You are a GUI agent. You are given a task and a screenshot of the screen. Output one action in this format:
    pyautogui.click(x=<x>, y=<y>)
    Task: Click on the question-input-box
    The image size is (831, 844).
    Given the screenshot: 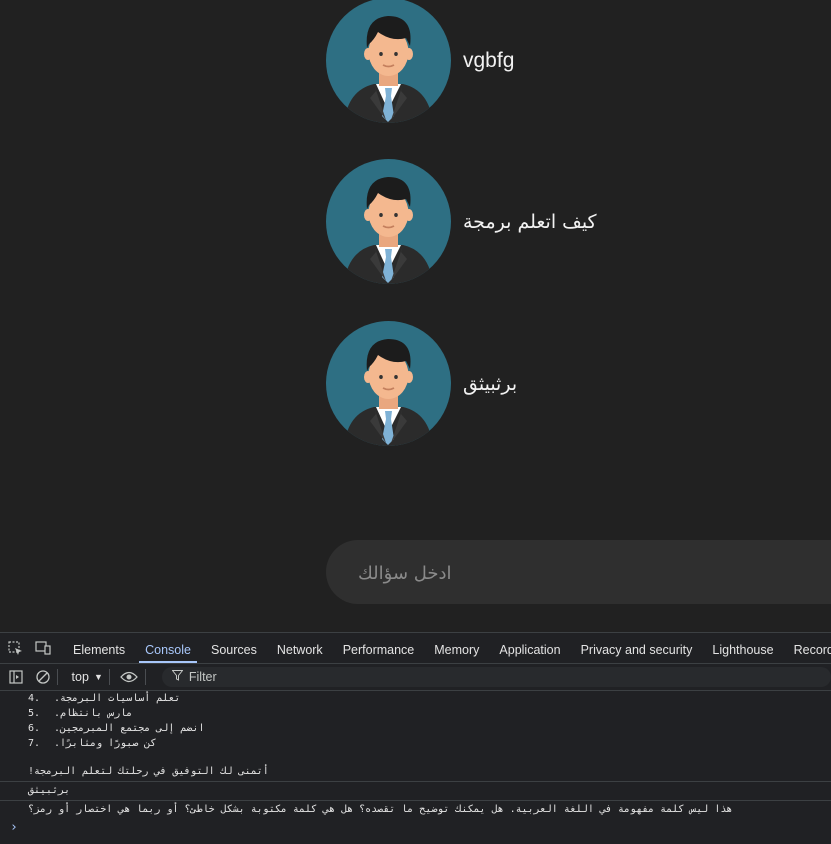 What is the action you would take?
    pyautogui.click(x=578, y=572)
    